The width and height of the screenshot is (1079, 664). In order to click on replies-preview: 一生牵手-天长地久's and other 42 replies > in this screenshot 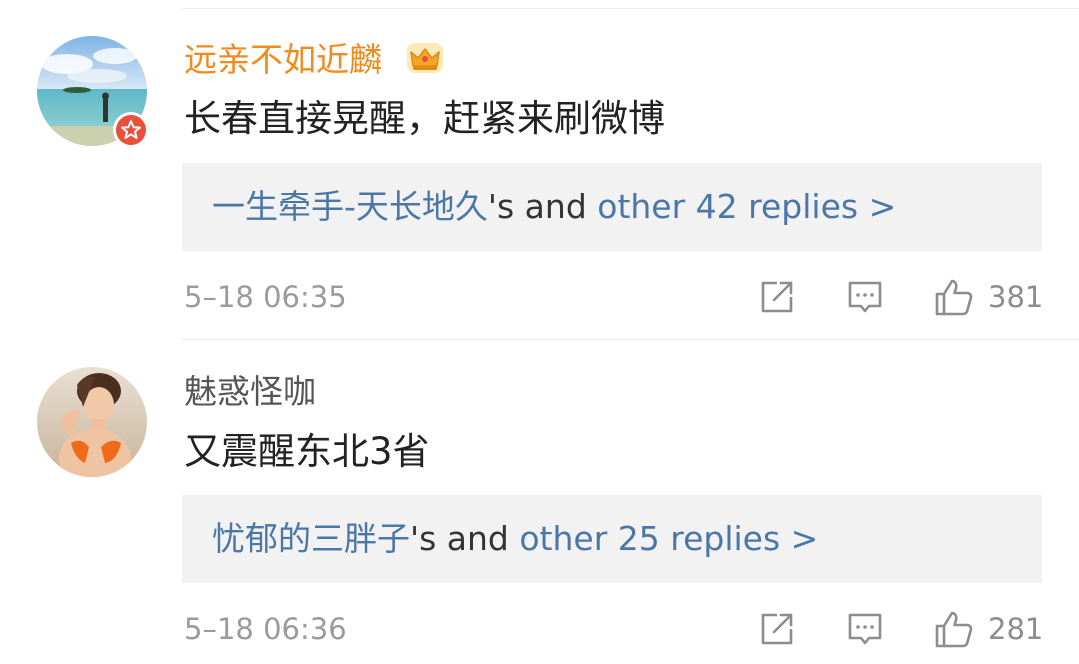, I will do `click(612, 207)`.